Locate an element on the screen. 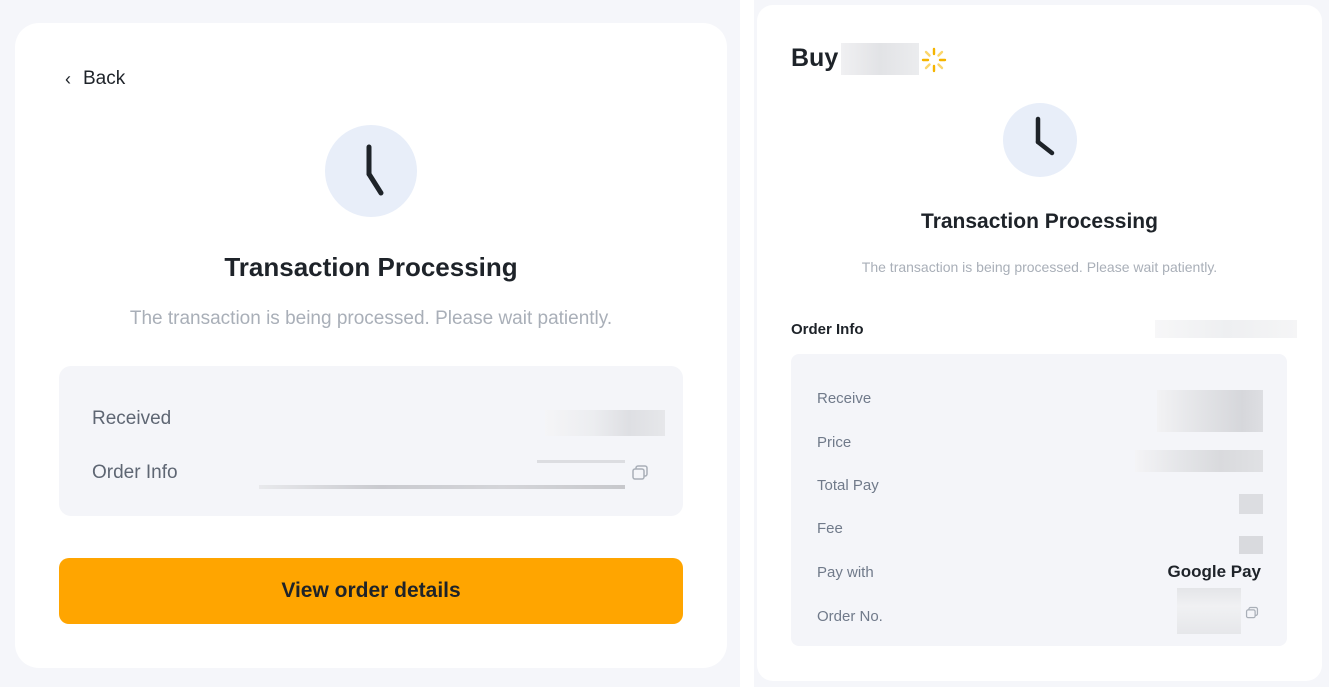  buy-heading: Buy is located at coordinates (815, 58).